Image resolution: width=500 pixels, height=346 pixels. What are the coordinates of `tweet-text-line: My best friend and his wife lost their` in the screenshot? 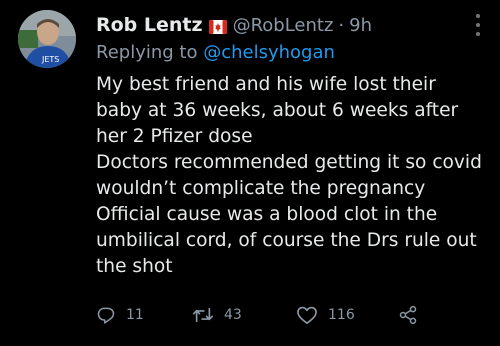 It's located at (266, 84).